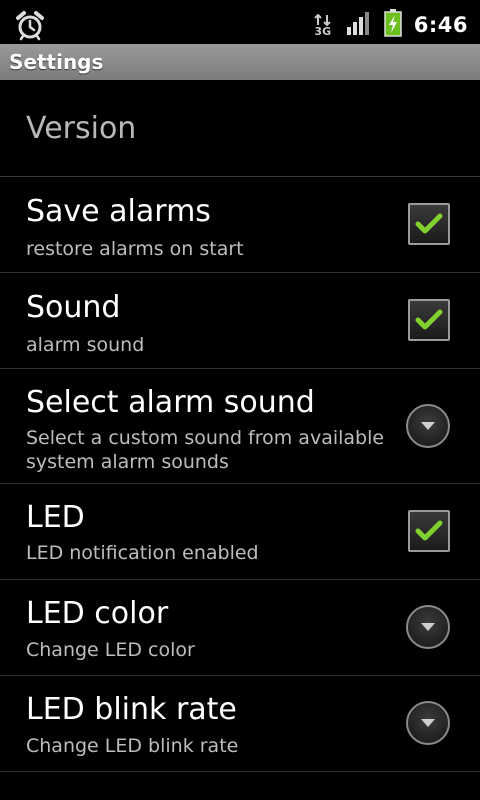 The height and width of the screenshot is (800, 480). I want to click on led-checkbox, so click(429, 531).